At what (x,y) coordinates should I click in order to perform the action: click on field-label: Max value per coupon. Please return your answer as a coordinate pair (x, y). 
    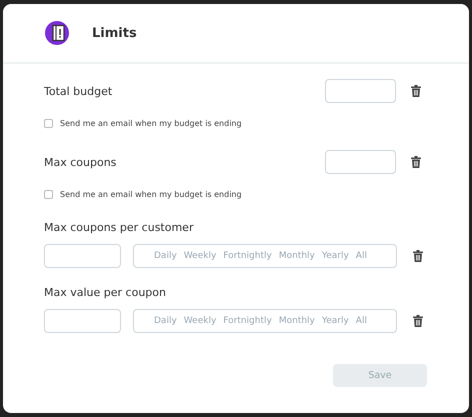
    Looking at the image, I should click on (105, 292).